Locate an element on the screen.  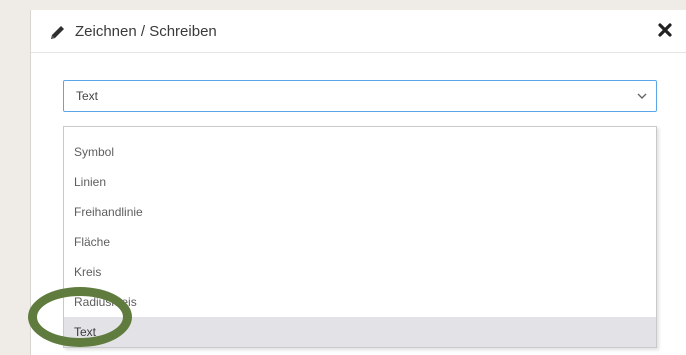
close-icon is located at coordinates (665, 30).